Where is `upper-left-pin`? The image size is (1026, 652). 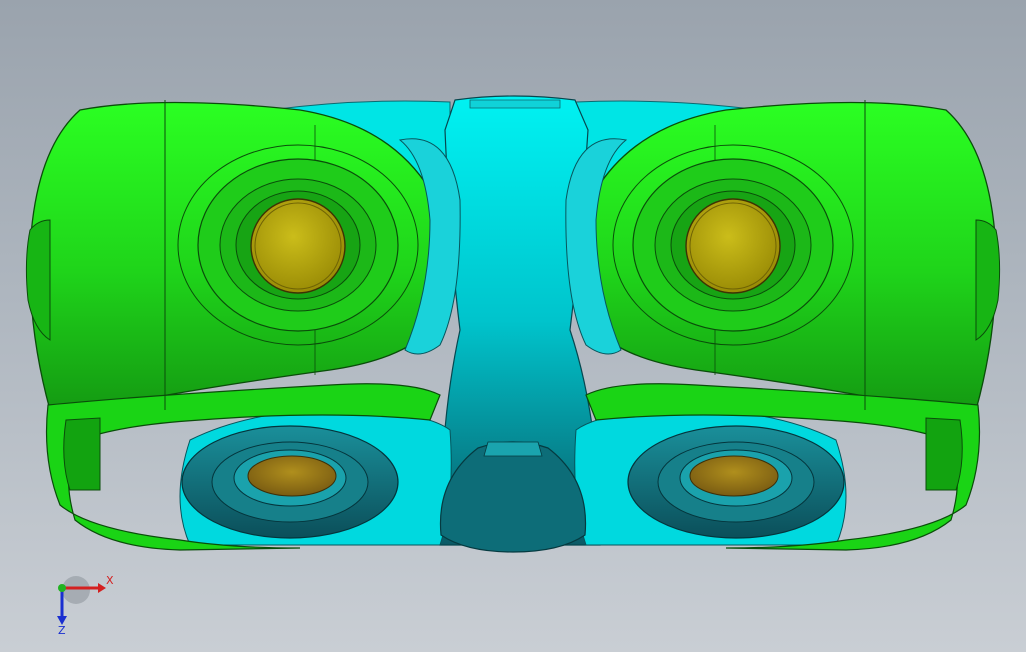
upper-left-pin is located at coordinates (298, 246).